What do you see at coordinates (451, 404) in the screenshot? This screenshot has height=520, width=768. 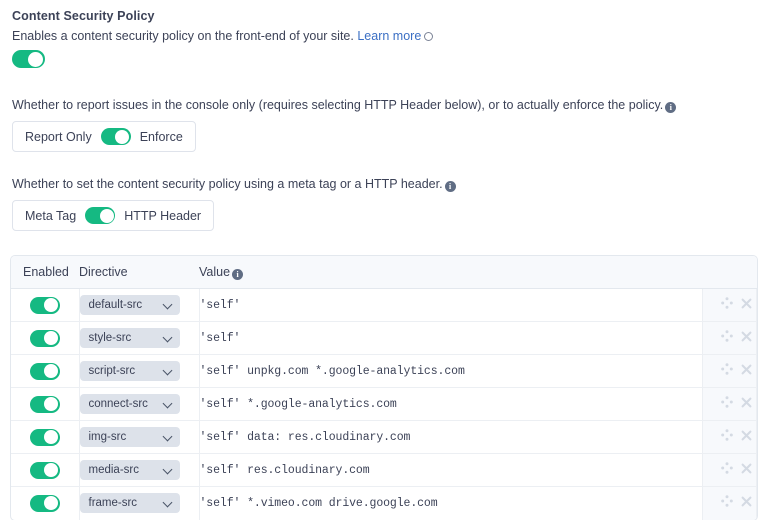 I see `cell-value: 'self' *.google-analytics.com` at bounding box center [451, 404].